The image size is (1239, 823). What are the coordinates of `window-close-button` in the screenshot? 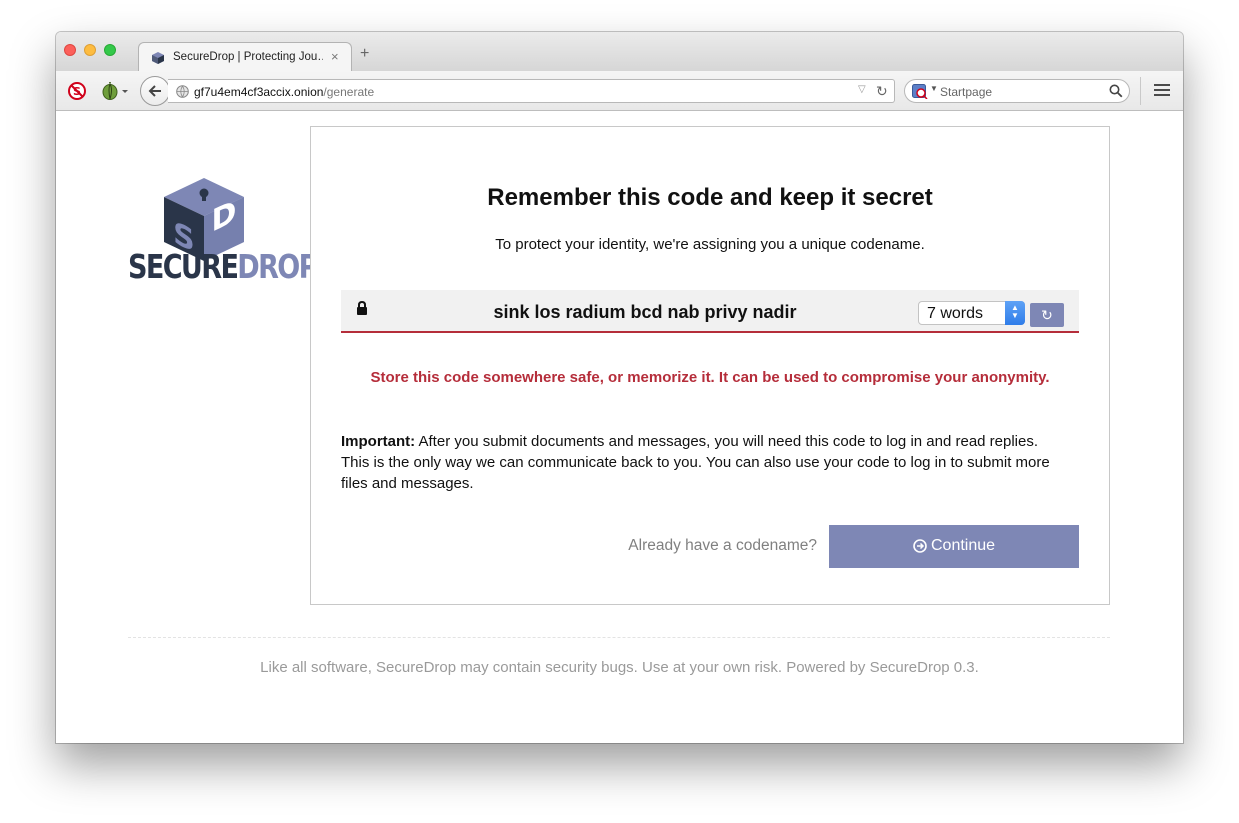 It's located at (70, 50).